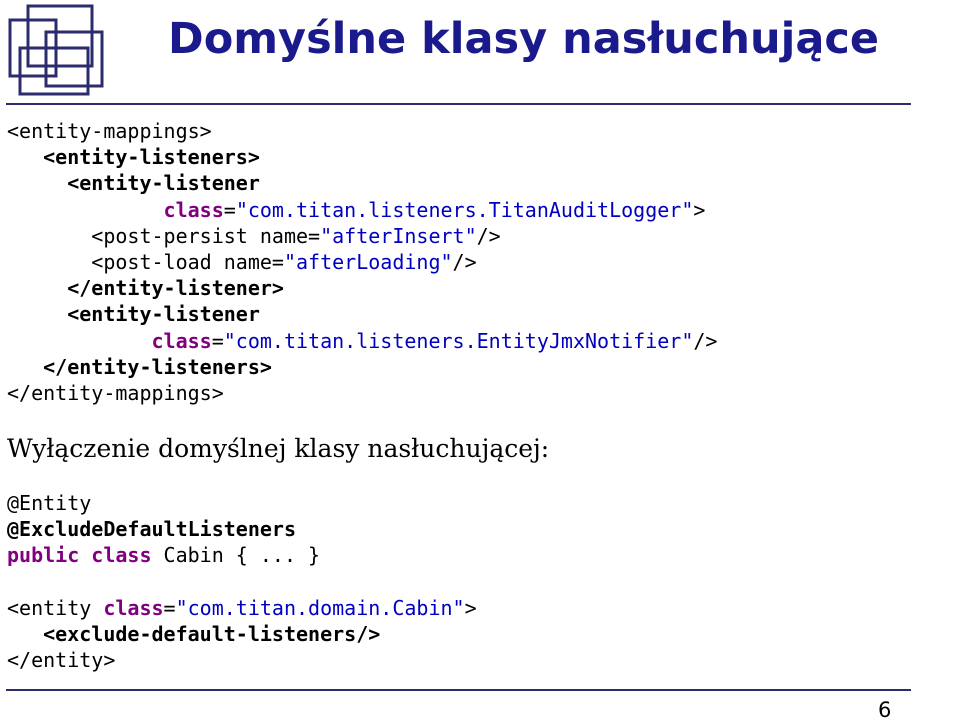 Image resolution: width=960 pixels, height=722 pixels. What do you see at coordinates (464, 209) in the screenshot?
I see `code-token-value: "com.titan.listeners.TitanAuditLogger"` at bounding box center [464, 209].